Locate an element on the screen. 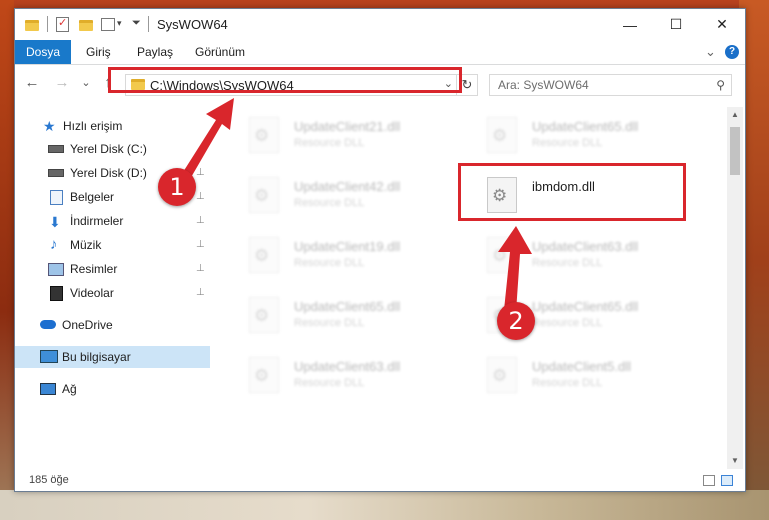 This screenshot has height=520, width=769. file-name: UpdateClient19.dll is located at coordinates (347, 246).